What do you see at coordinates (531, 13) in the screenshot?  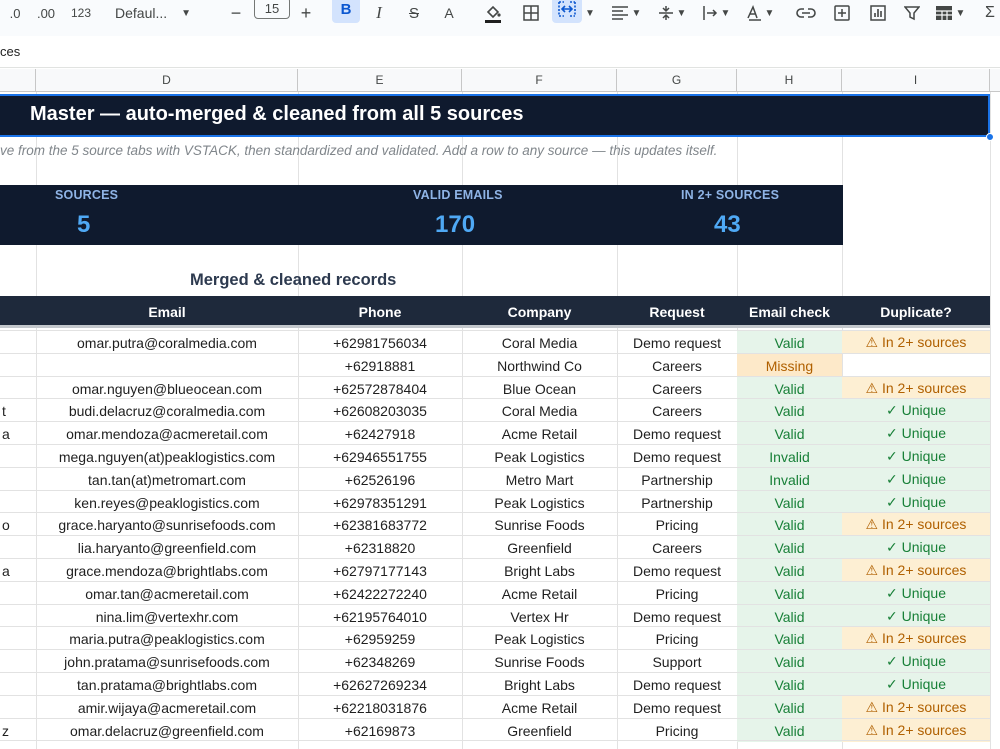 I see `borders-button` at bounding box center [531, 13].